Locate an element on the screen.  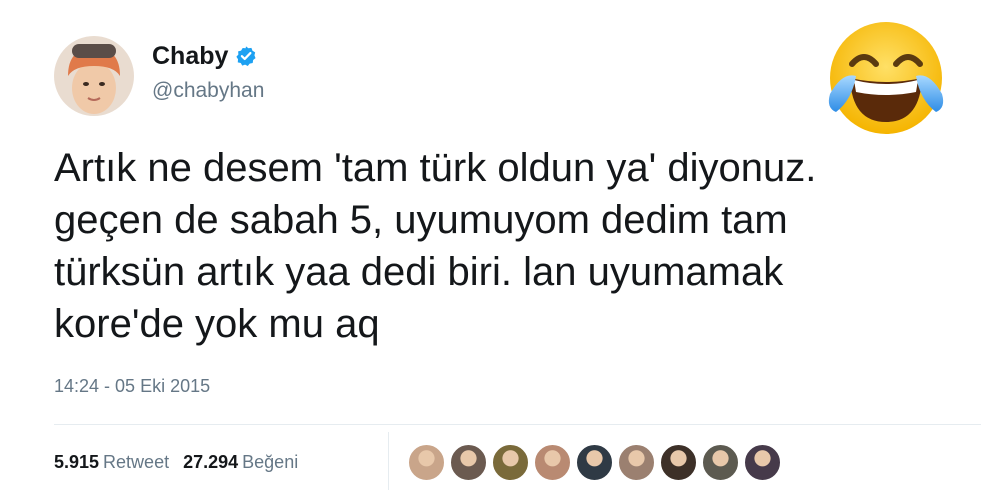
author-avatar is located at coordinates (94, 76).